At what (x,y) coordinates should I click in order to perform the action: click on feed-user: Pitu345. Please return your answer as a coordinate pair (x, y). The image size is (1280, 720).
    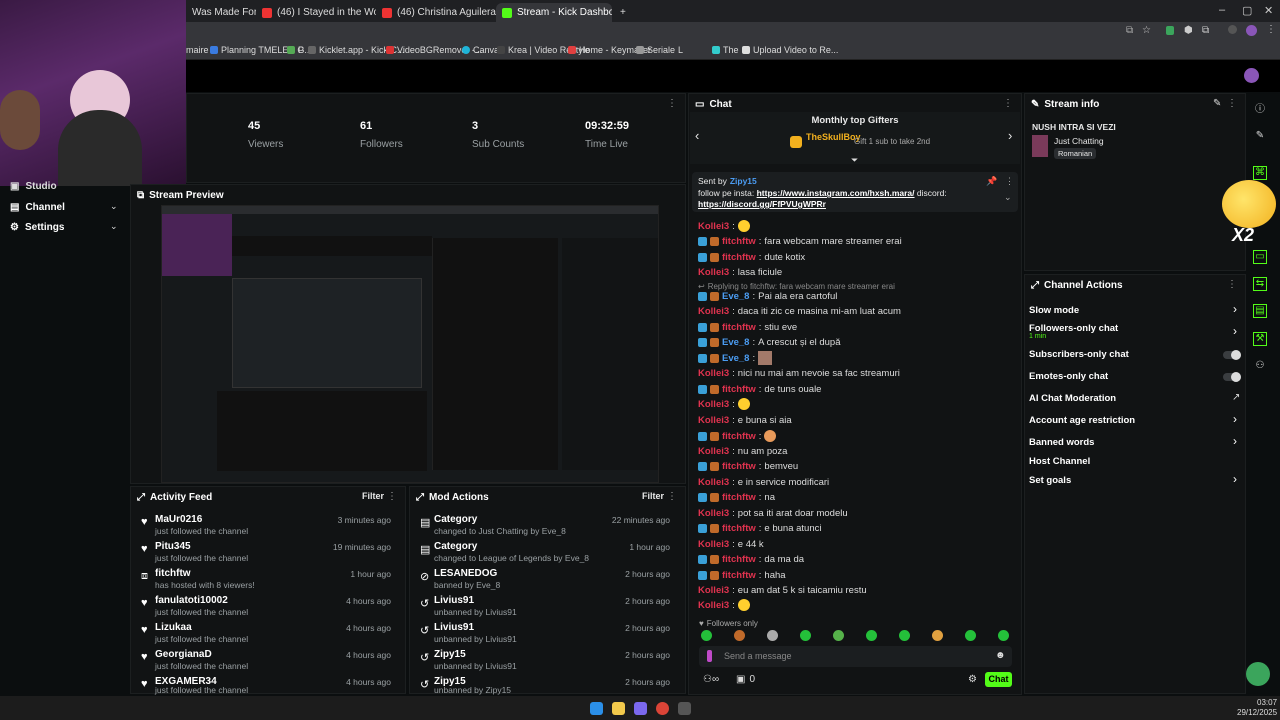
    Looking at the image, I should click on (173, 546).